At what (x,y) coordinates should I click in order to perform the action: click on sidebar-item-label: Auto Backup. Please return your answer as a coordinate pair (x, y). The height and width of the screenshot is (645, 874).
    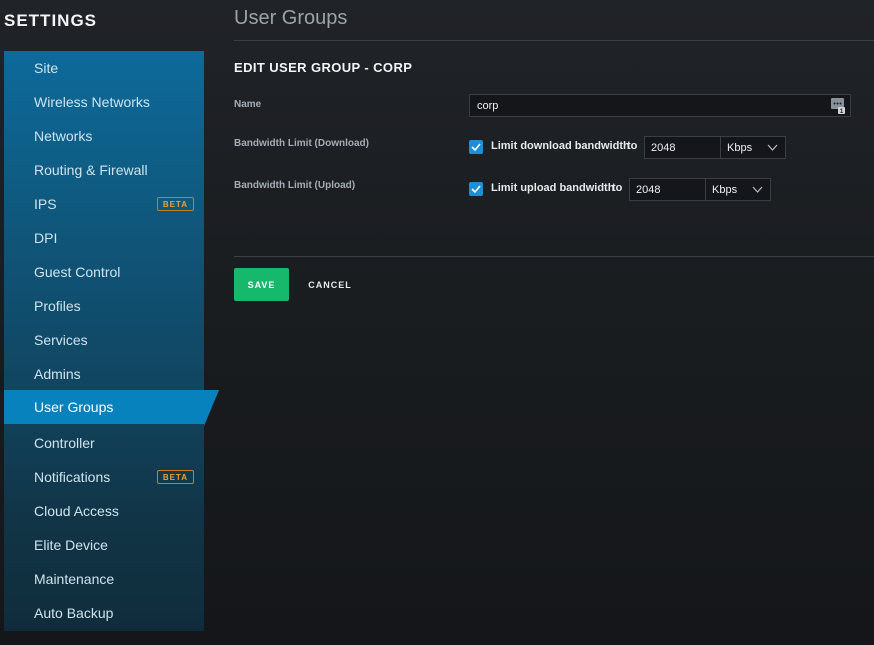
    Looking at the image, I should click on (74, 613).